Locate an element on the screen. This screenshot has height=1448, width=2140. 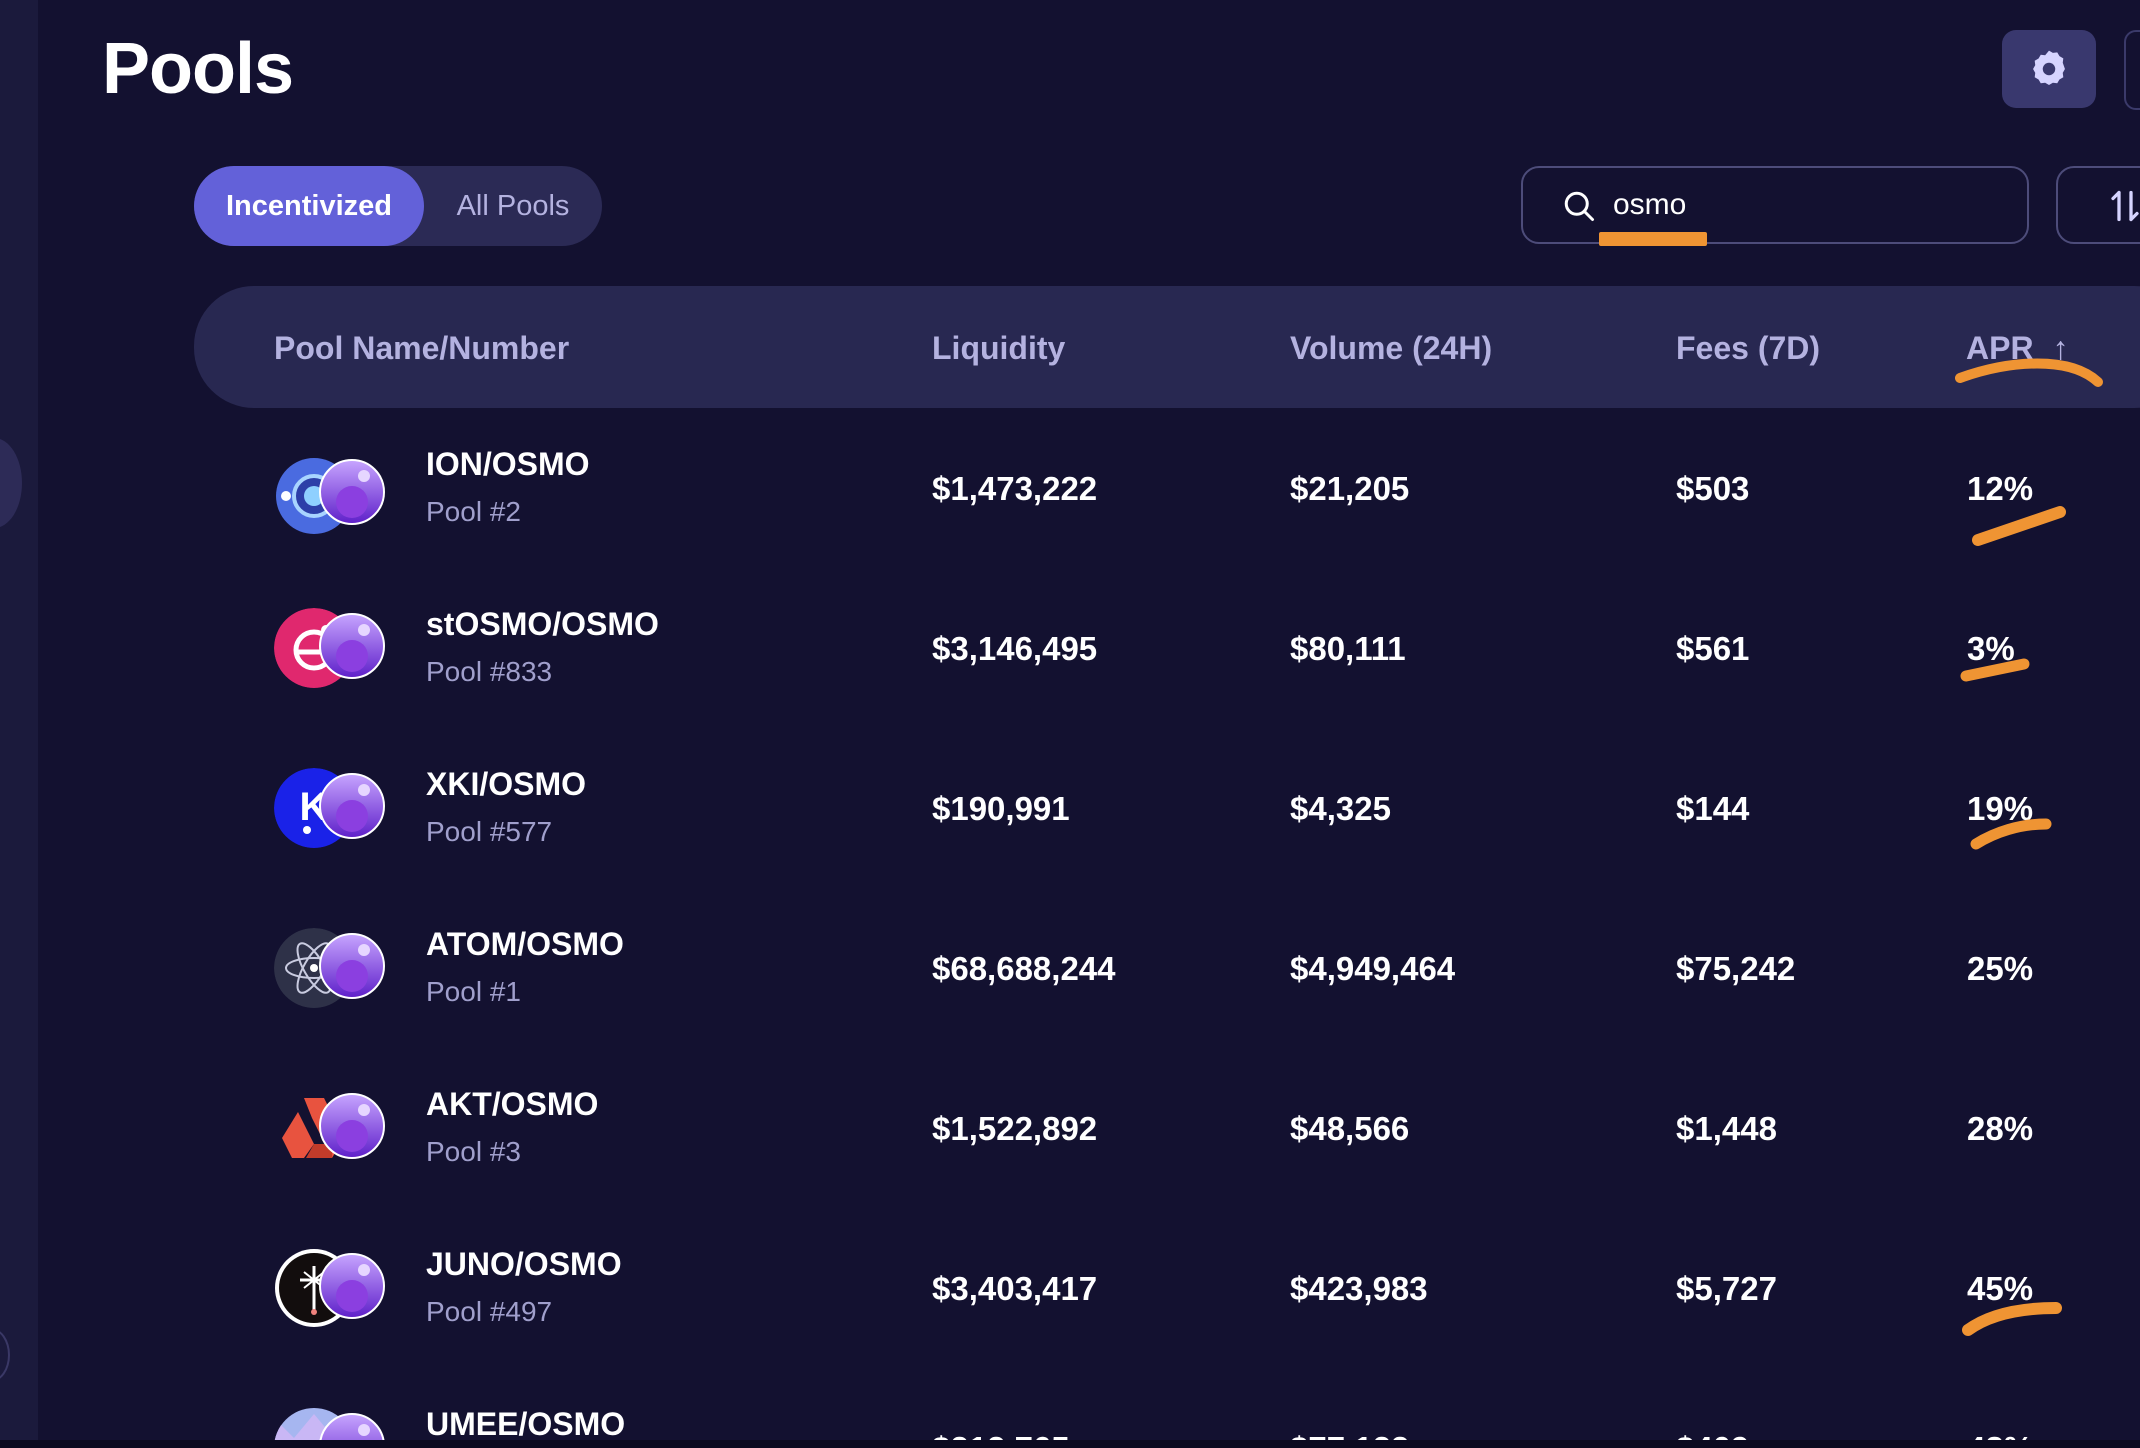
pool-number: Pool #1 is located at coordinates (473, 991).